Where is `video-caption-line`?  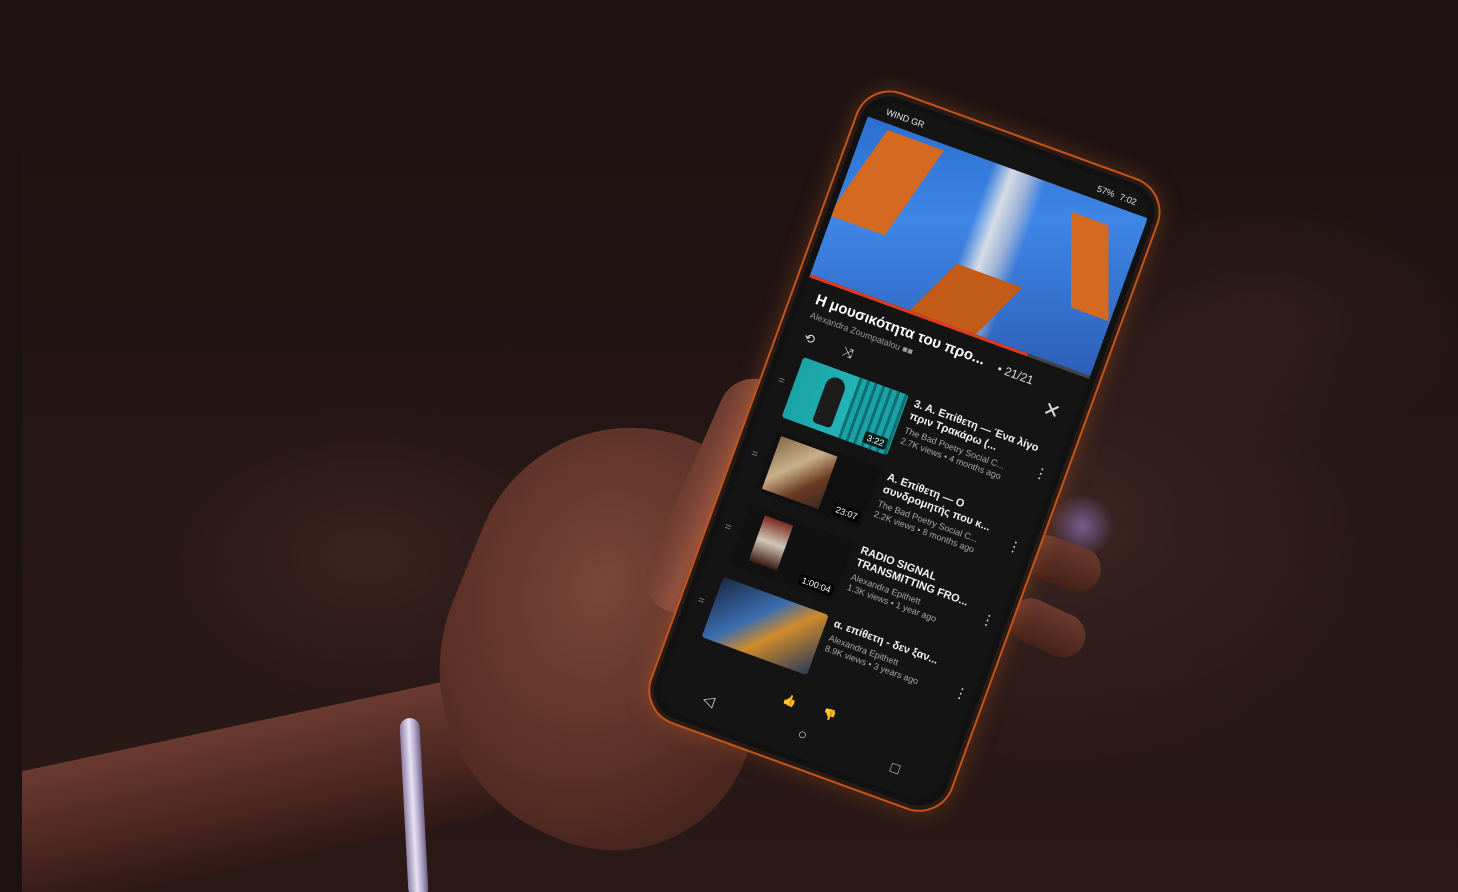
video-caption-line is located at coordinates (973, 237).